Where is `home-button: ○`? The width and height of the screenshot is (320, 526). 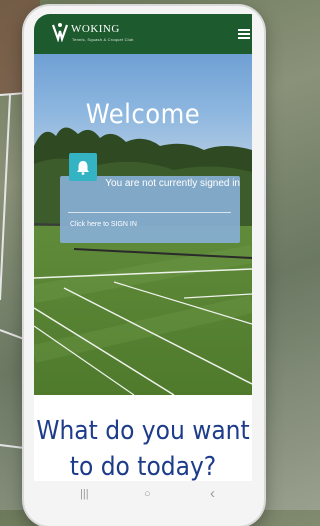
home-button: ○ is located at coordinates (147, 494).